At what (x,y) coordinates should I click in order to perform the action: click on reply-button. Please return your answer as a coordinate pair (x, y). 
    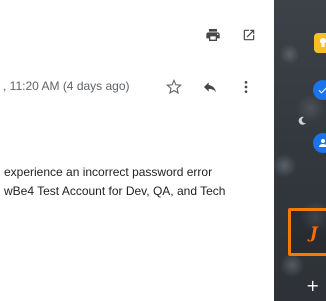
    Looking at the image, I should click on (210, 87).